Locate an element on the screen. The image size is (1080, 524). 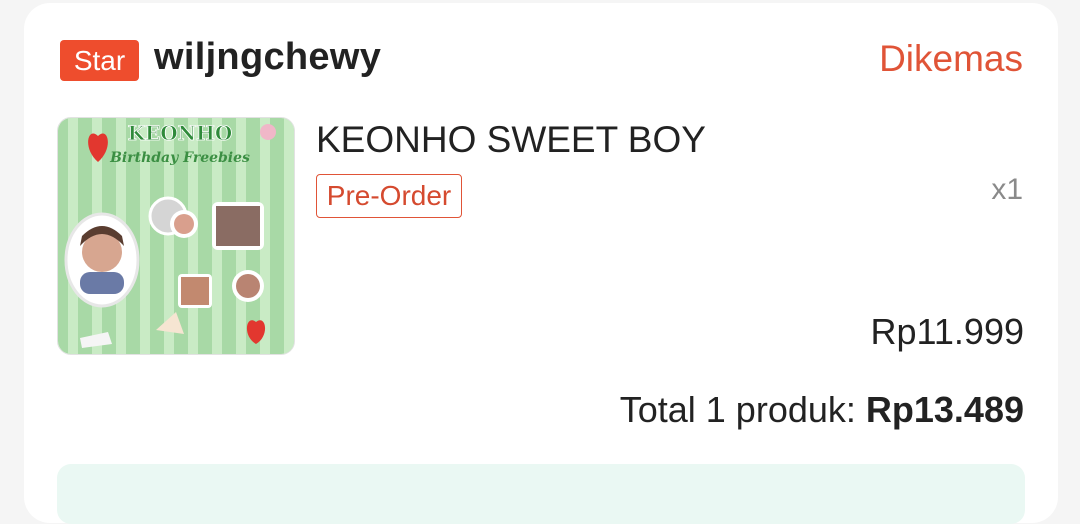
image-title-line1: KEONHO is located at coordinates (180, 133).